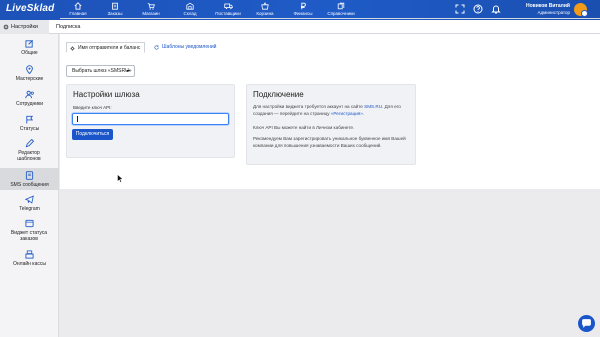 Image resolution: width=600 pixels, height=337 pixels. What do you see at coordinates (128, 71) in the screenshot?
I see `chevron-down-icon` at bounding box center [128, 71].